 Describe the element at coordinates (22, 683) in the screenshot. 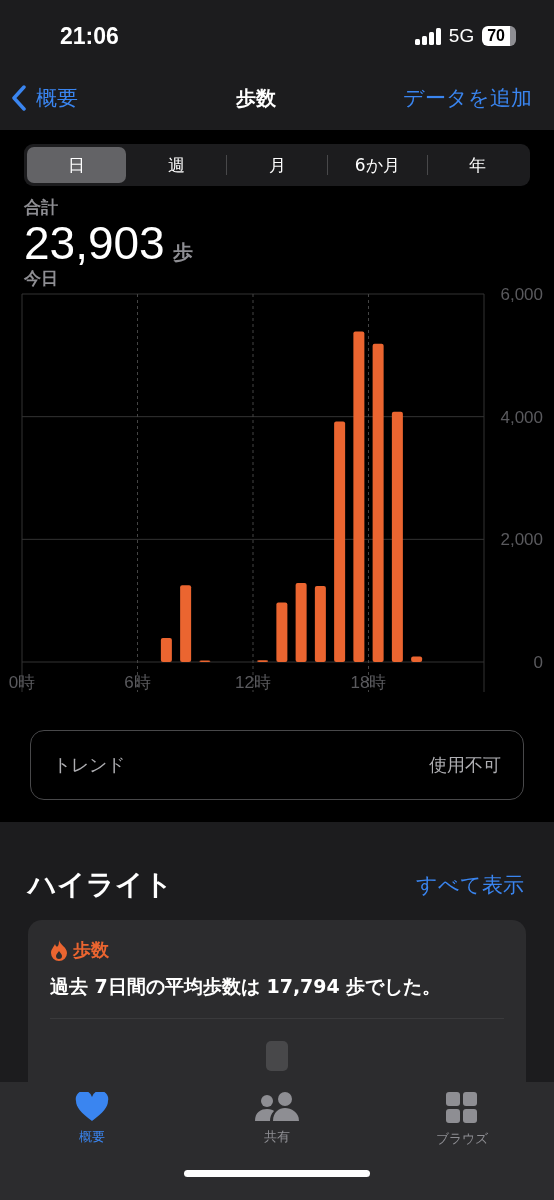

I see `axis-label: 0時` at that location.